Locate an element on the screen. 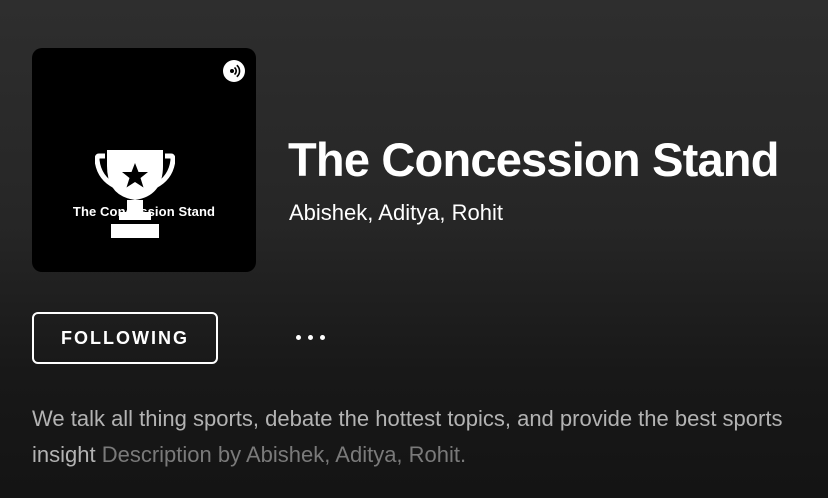  podcast-cover-art: The Concession Stand is located at coordinates (144, 160).